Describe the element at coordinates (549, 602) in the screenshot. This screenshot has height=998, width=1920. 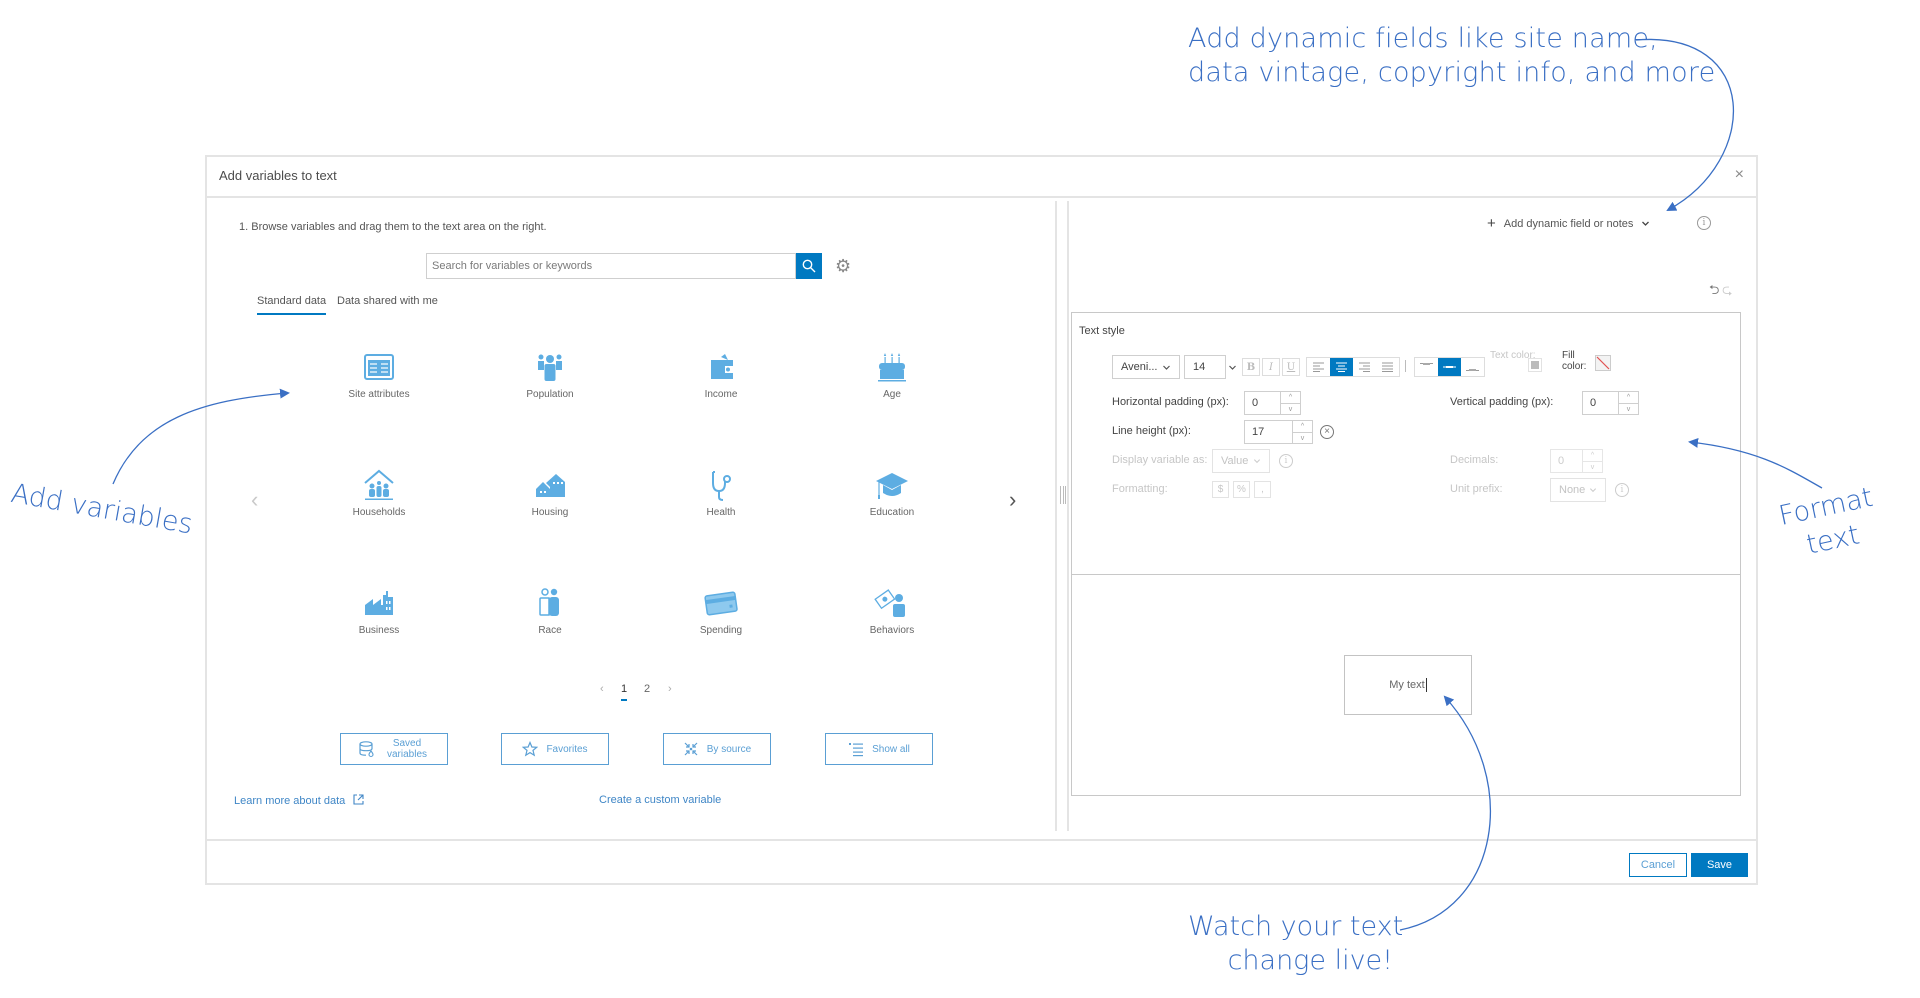
I see `people-icon` at that location.